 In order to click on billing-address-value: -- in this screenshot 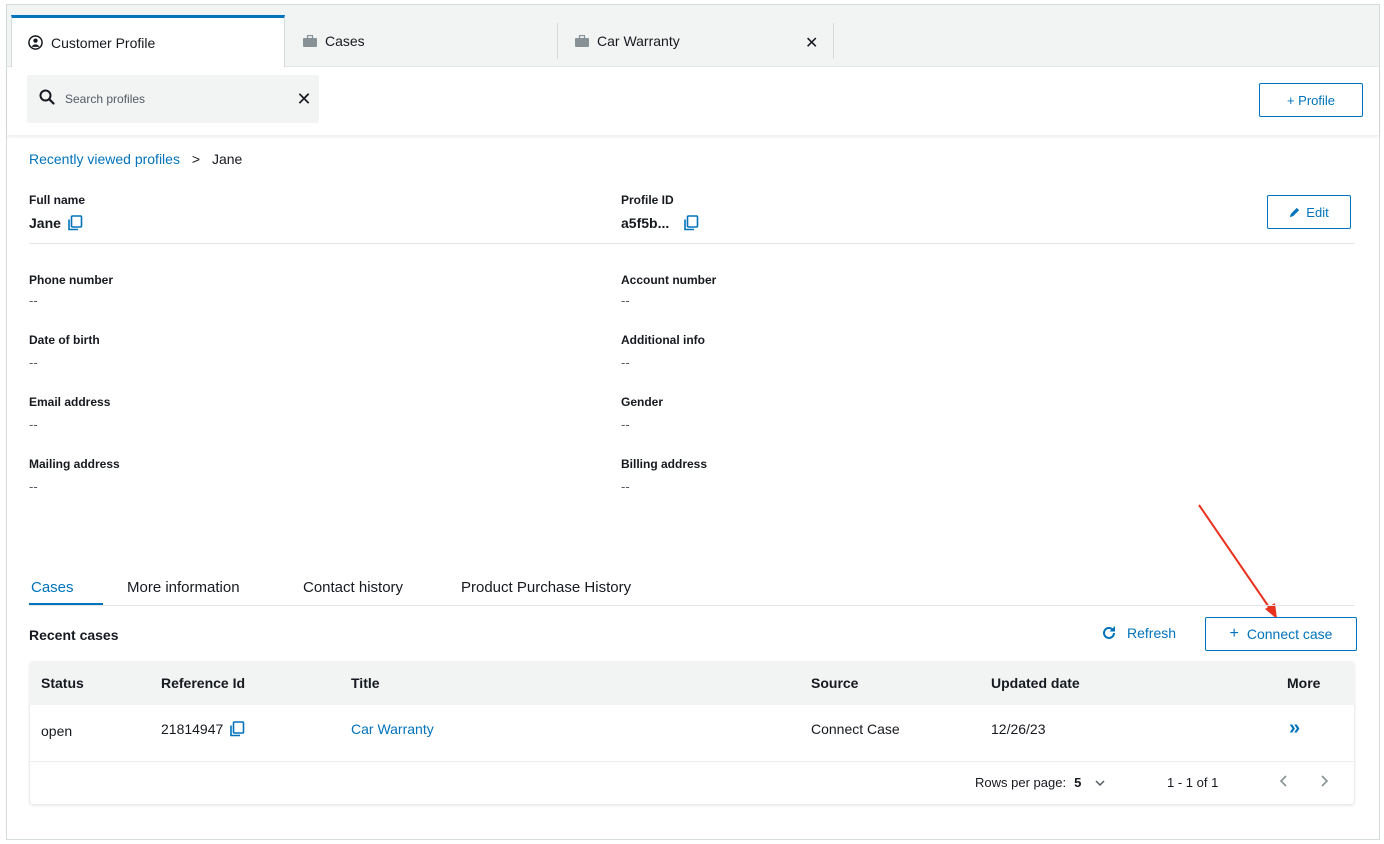, I will do `click(625, 486)`.